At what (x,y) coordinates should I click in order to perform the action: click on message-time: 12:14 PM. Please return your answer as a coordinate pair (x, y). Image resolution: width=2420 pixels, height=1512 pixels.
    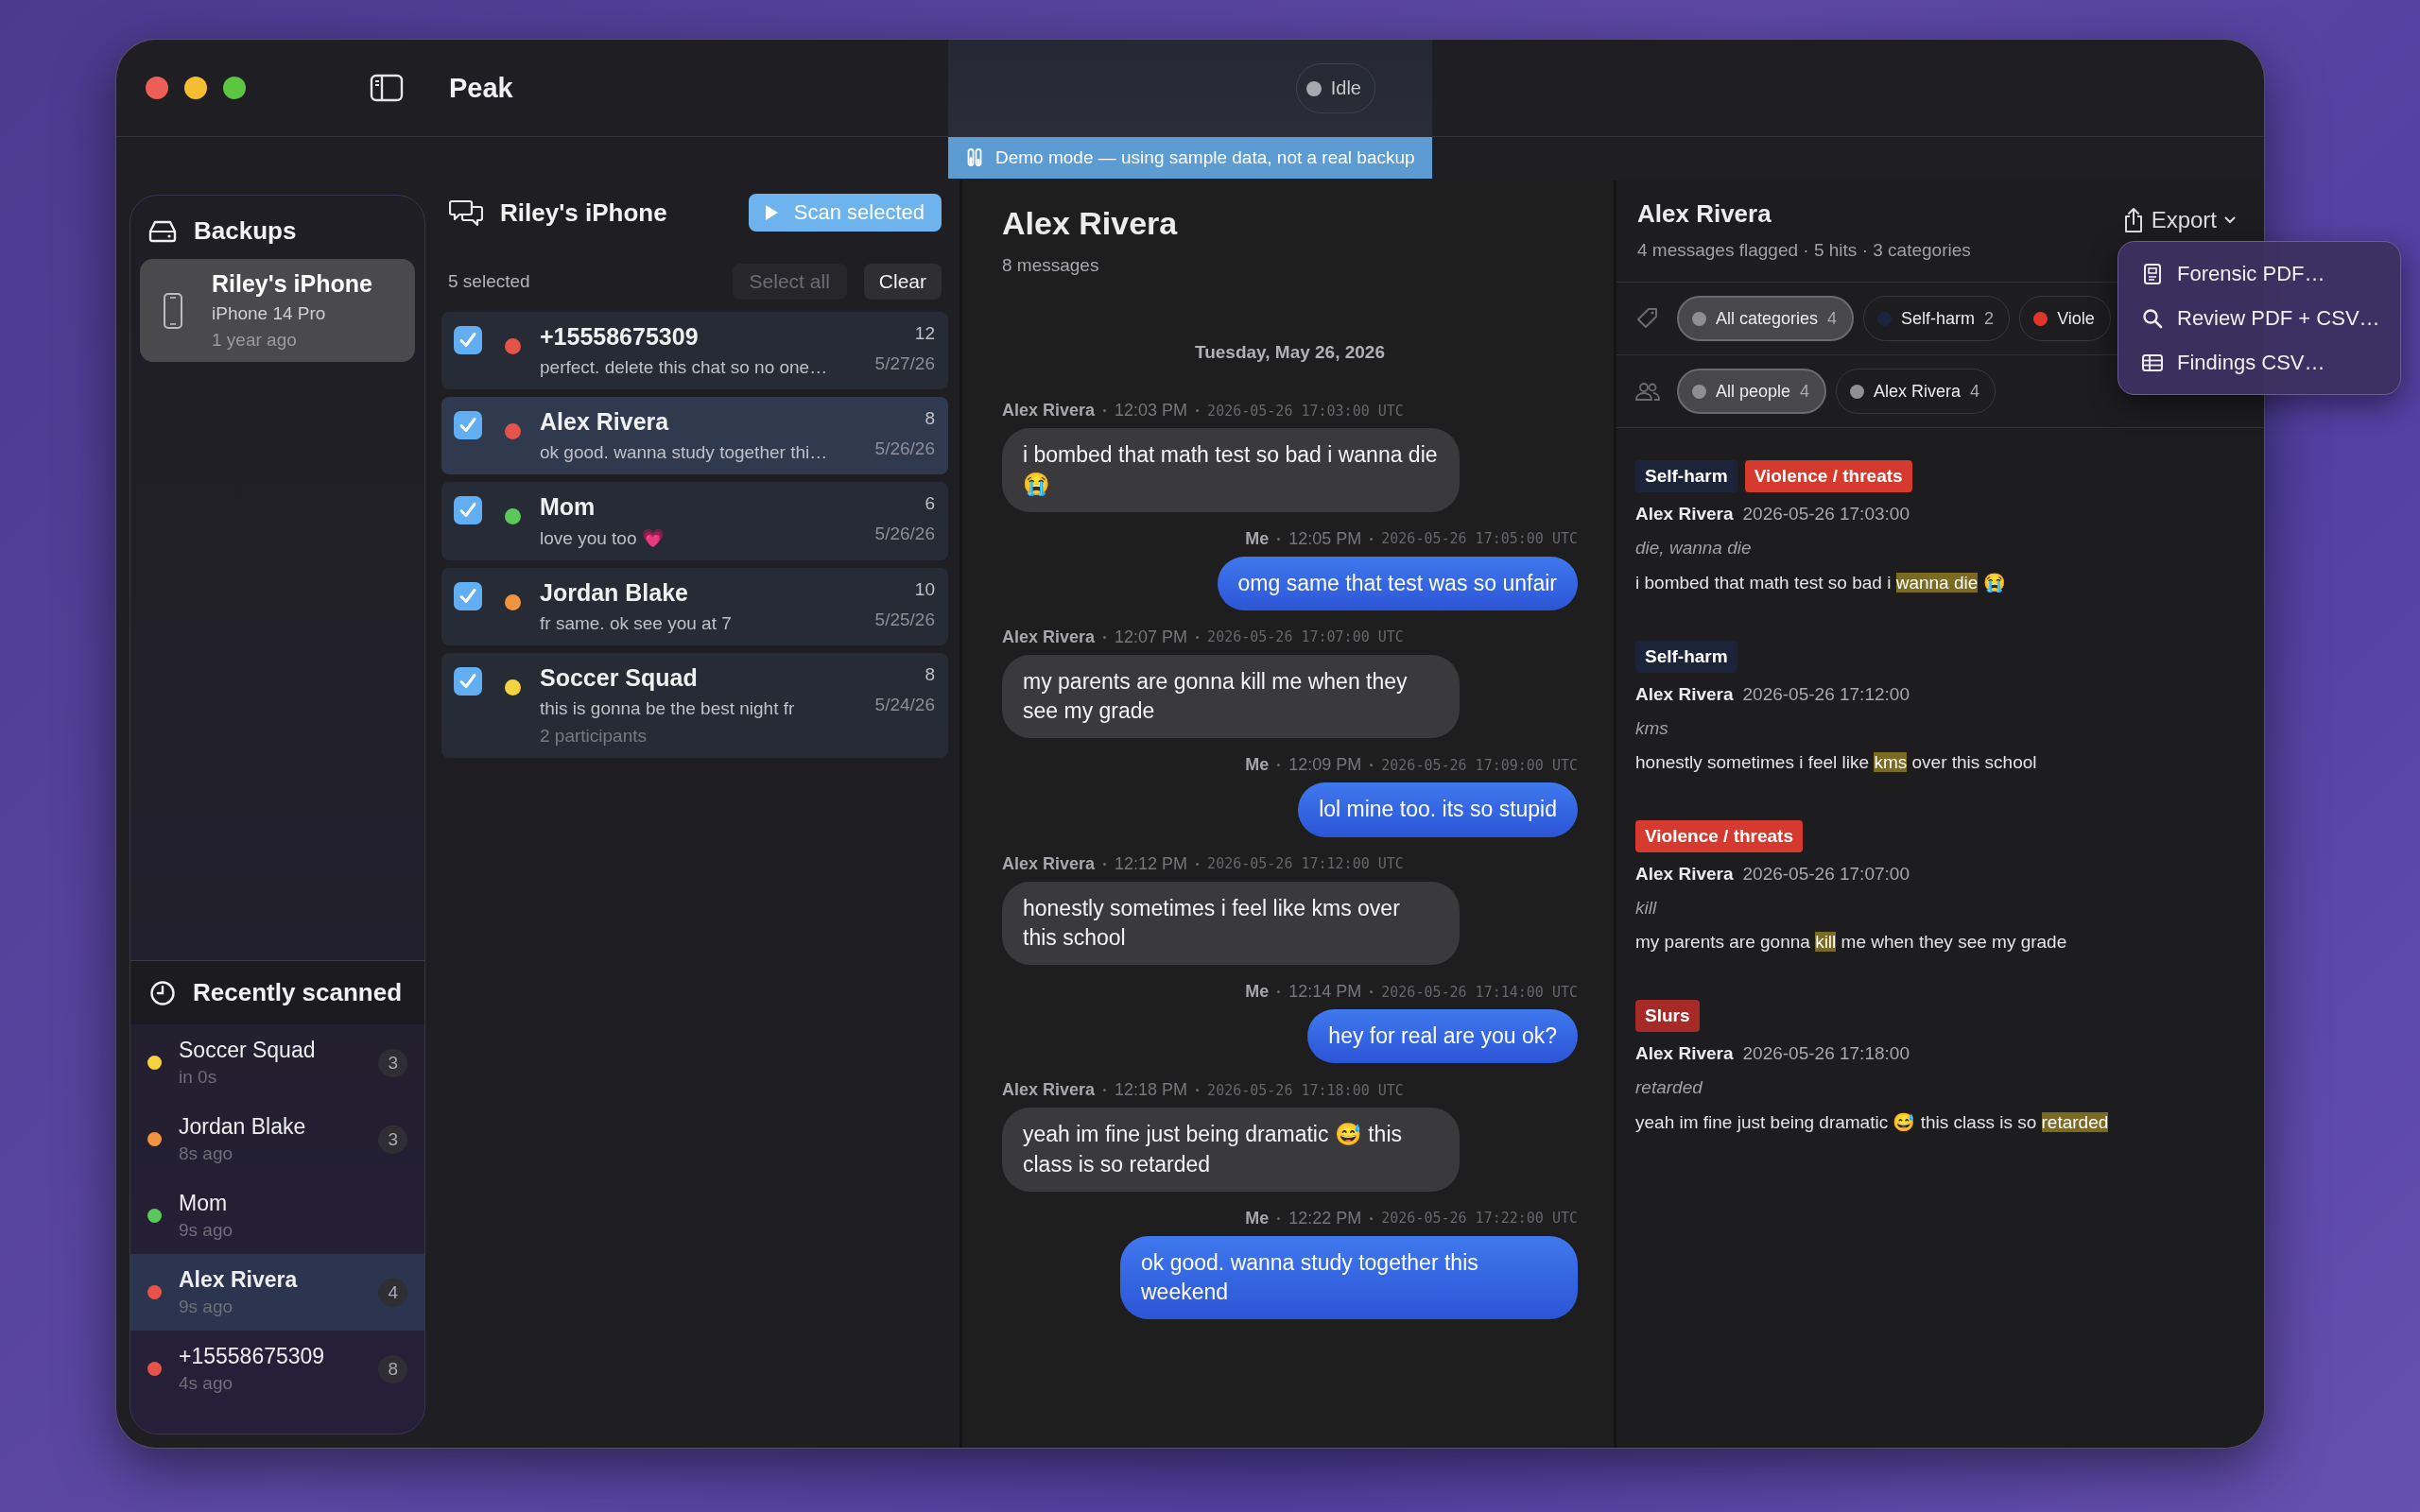
    Looking at the image, I should click on (1325, 992).